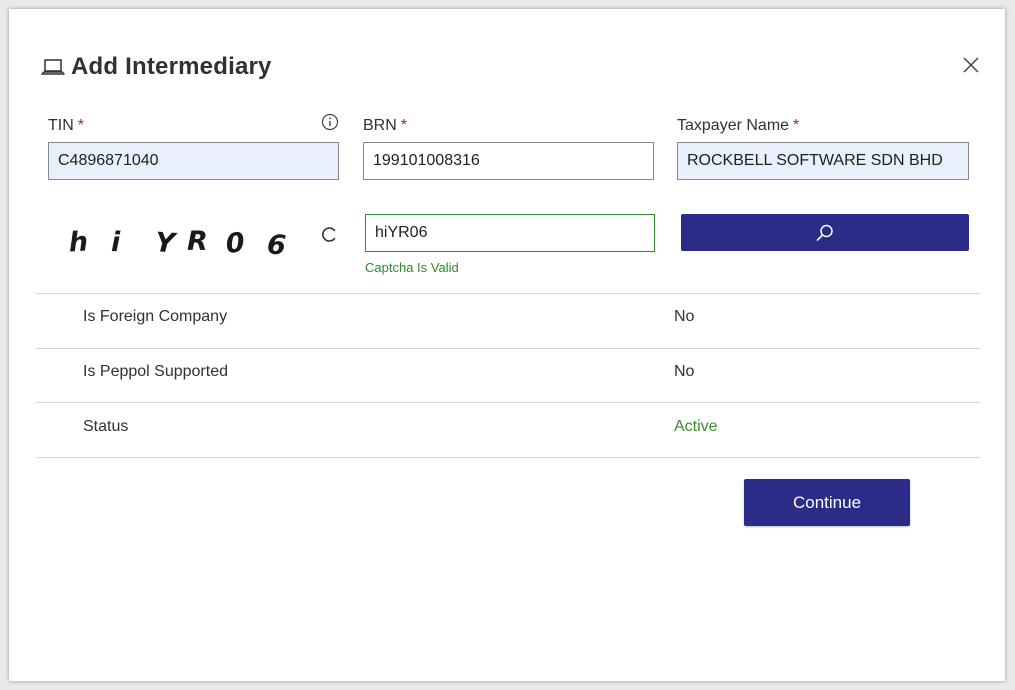 Image resolution: width=1015 pixels, height=690 pixels. What do you see at coordinates (738, 125) in the screenshot?
I see `taxpayer-name-label: Taxpayer Name *` at bounding box center [738, 125].